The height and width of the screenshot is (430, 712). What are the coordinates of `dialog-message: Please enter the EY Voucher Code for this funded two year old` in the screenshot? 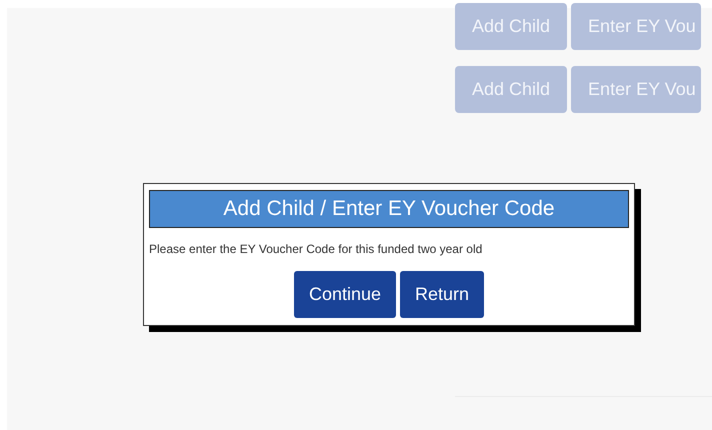 It's located at (316, 249).